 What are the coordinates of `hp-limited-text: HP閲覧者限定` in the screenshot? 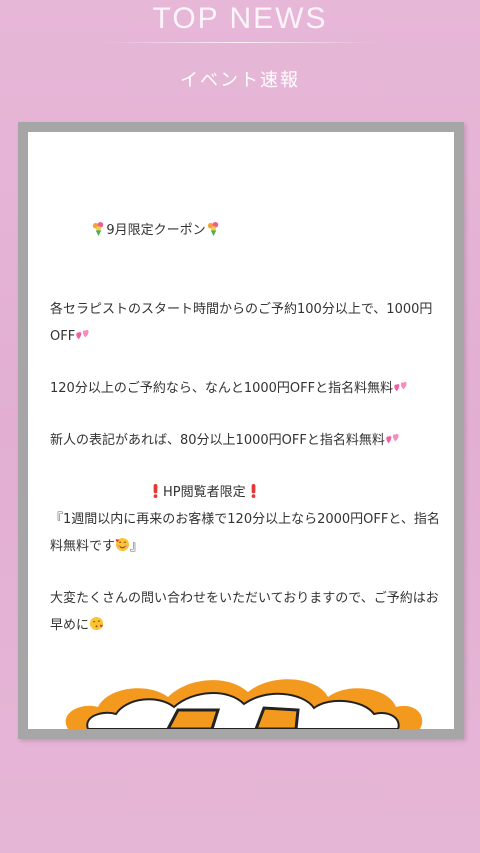 It's located at (204, 492).